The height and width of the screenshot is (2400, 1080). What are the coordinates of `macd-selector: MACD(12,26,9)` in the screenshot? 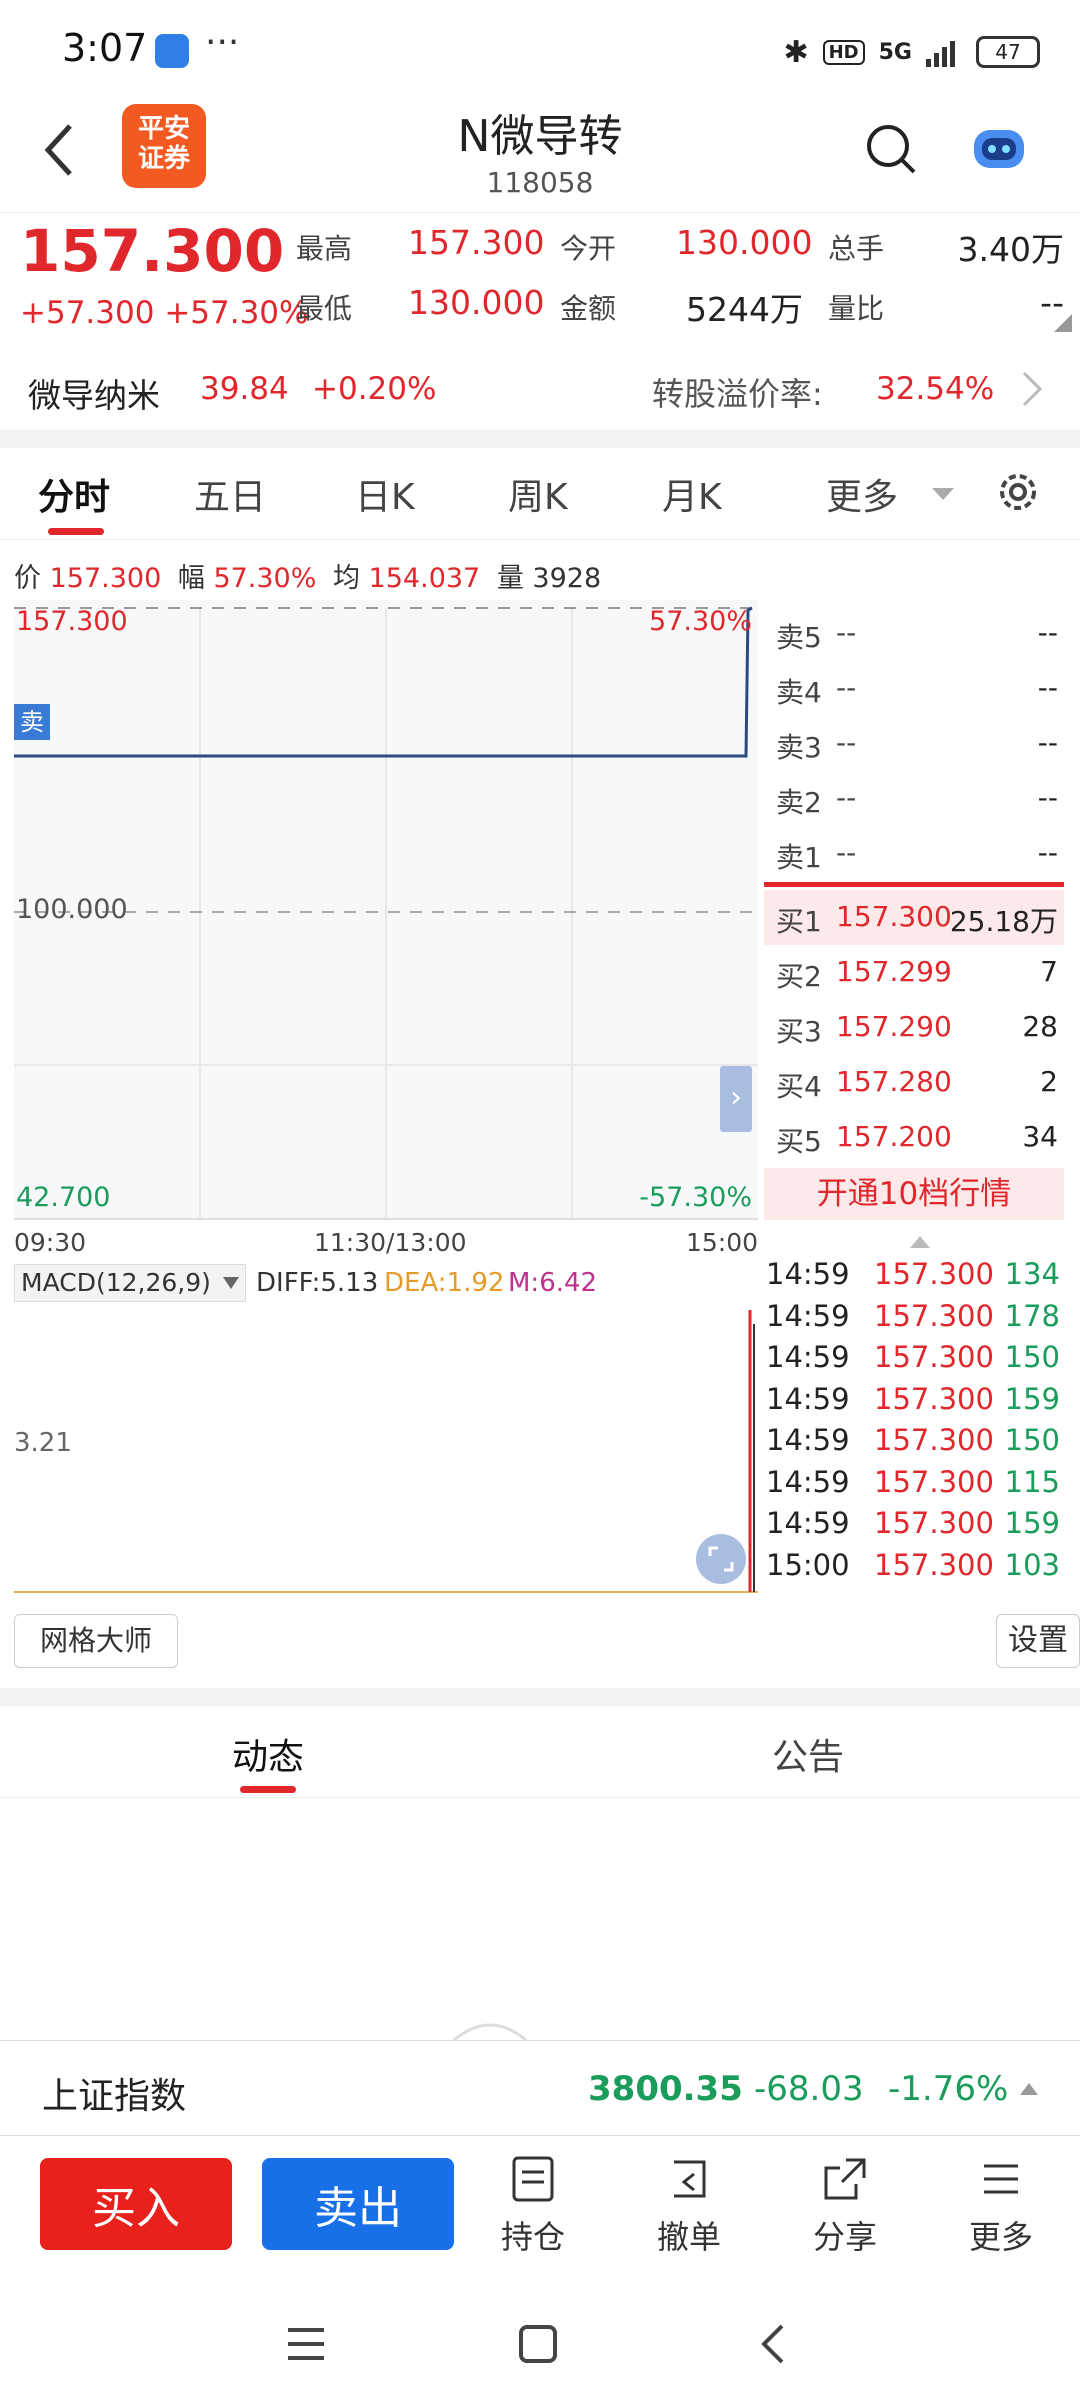 It's located at (130, 1283).